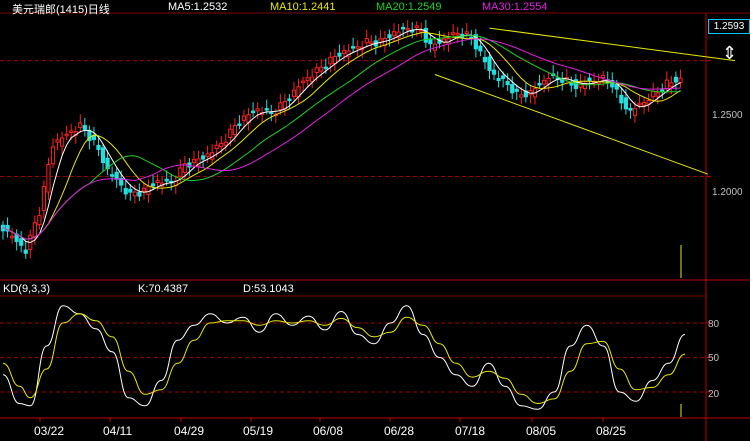  What do you see at coordinates (303, 7) in the screenshot?
I see `ma10-readout: MA10:1.2441` at bounding box center [303, 7].